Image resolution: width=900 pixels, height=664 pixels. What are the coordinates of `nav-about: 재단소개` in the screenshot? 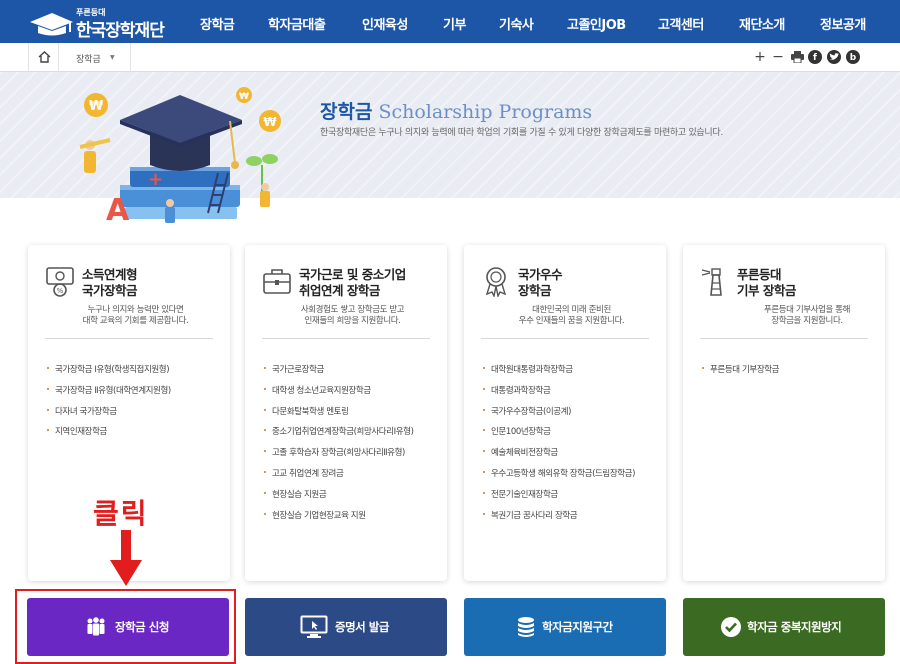 It's located at (762, 23).